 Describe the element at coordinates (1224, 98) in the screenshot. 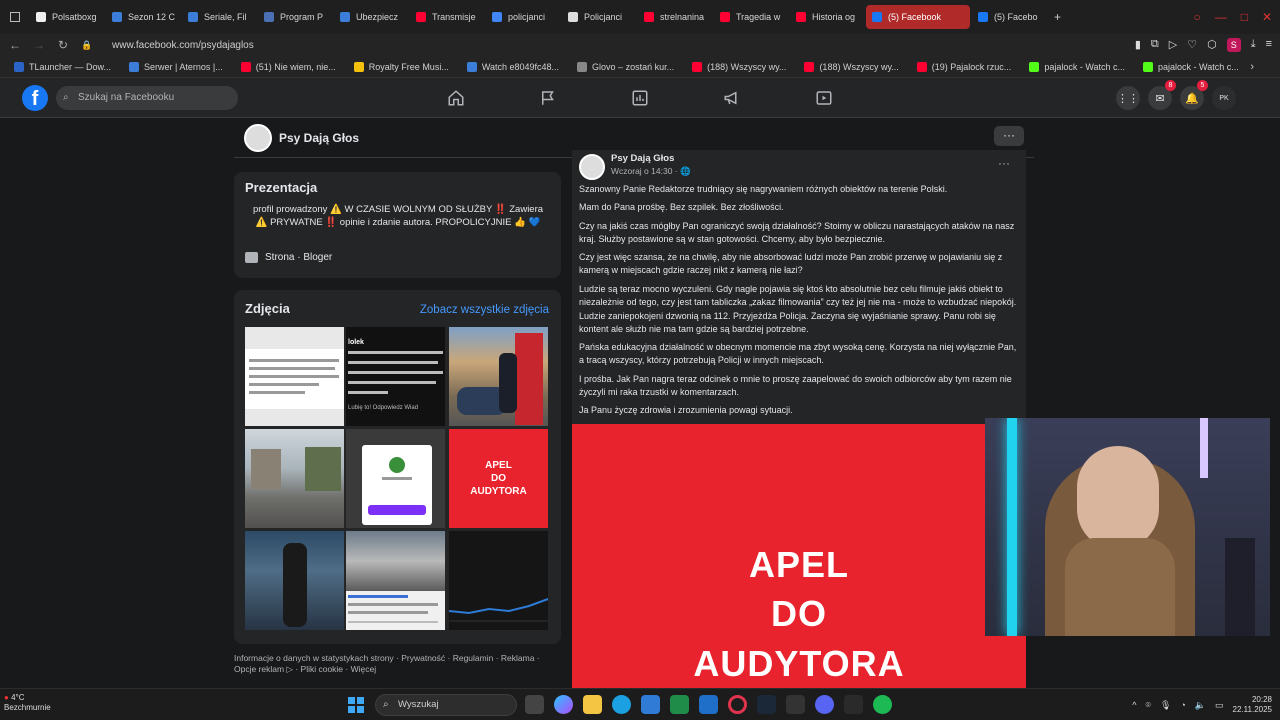

I see `account-avatar: PK` at that location.